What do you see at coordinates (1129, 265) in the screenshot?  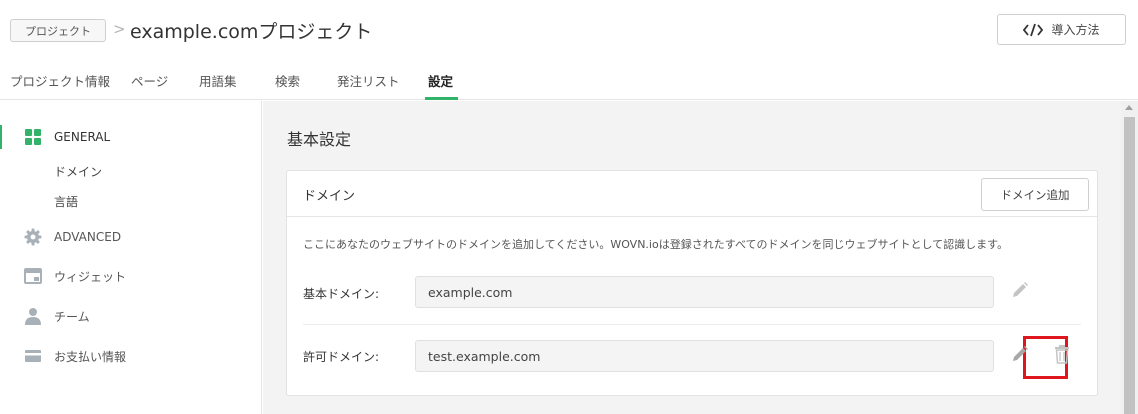 I see `scrollbar-thumb` at bounding box center [1129, 265].